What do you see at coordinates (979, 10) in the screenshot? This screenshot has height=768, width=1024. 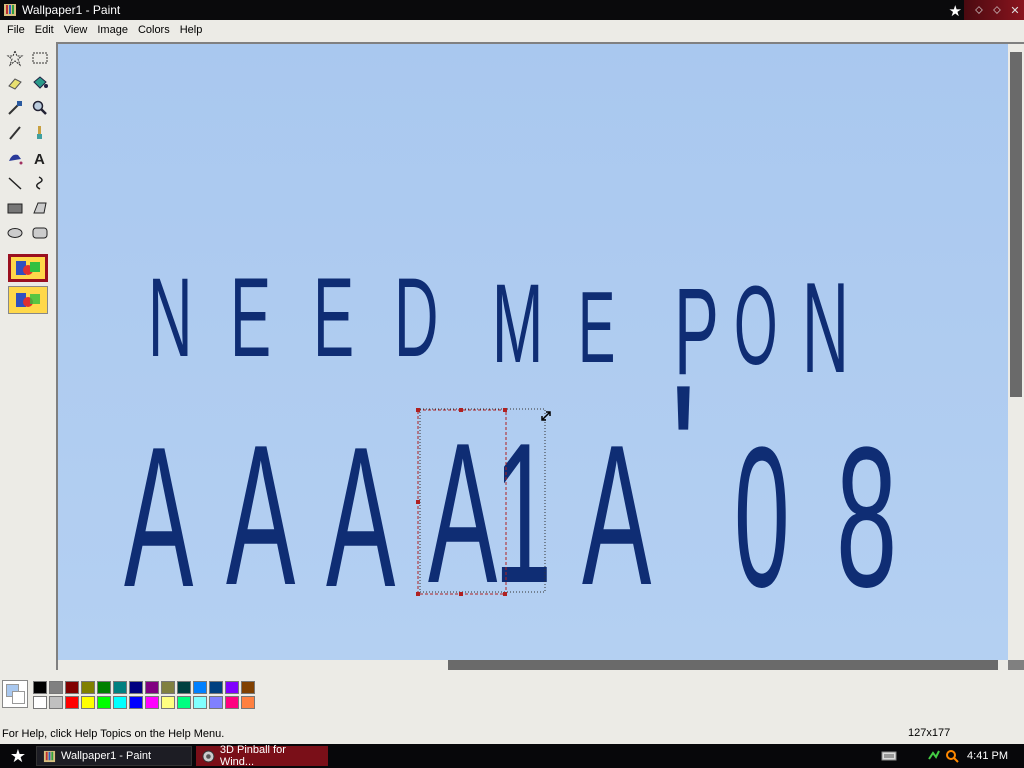 I see `minimize-button: ⬦` at bounding box center [979, 10].